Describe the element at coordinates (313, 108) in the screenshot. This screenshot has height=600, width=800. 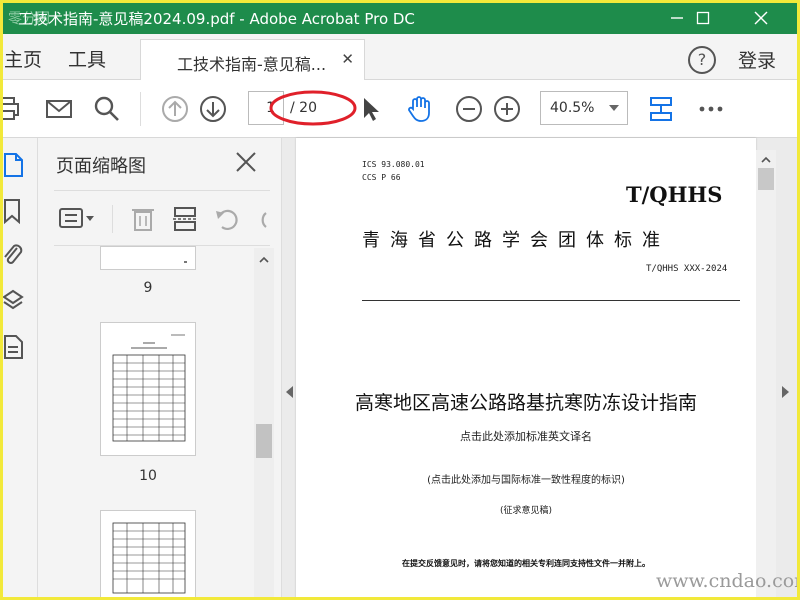
I see `highlight-ellipse` at that location.